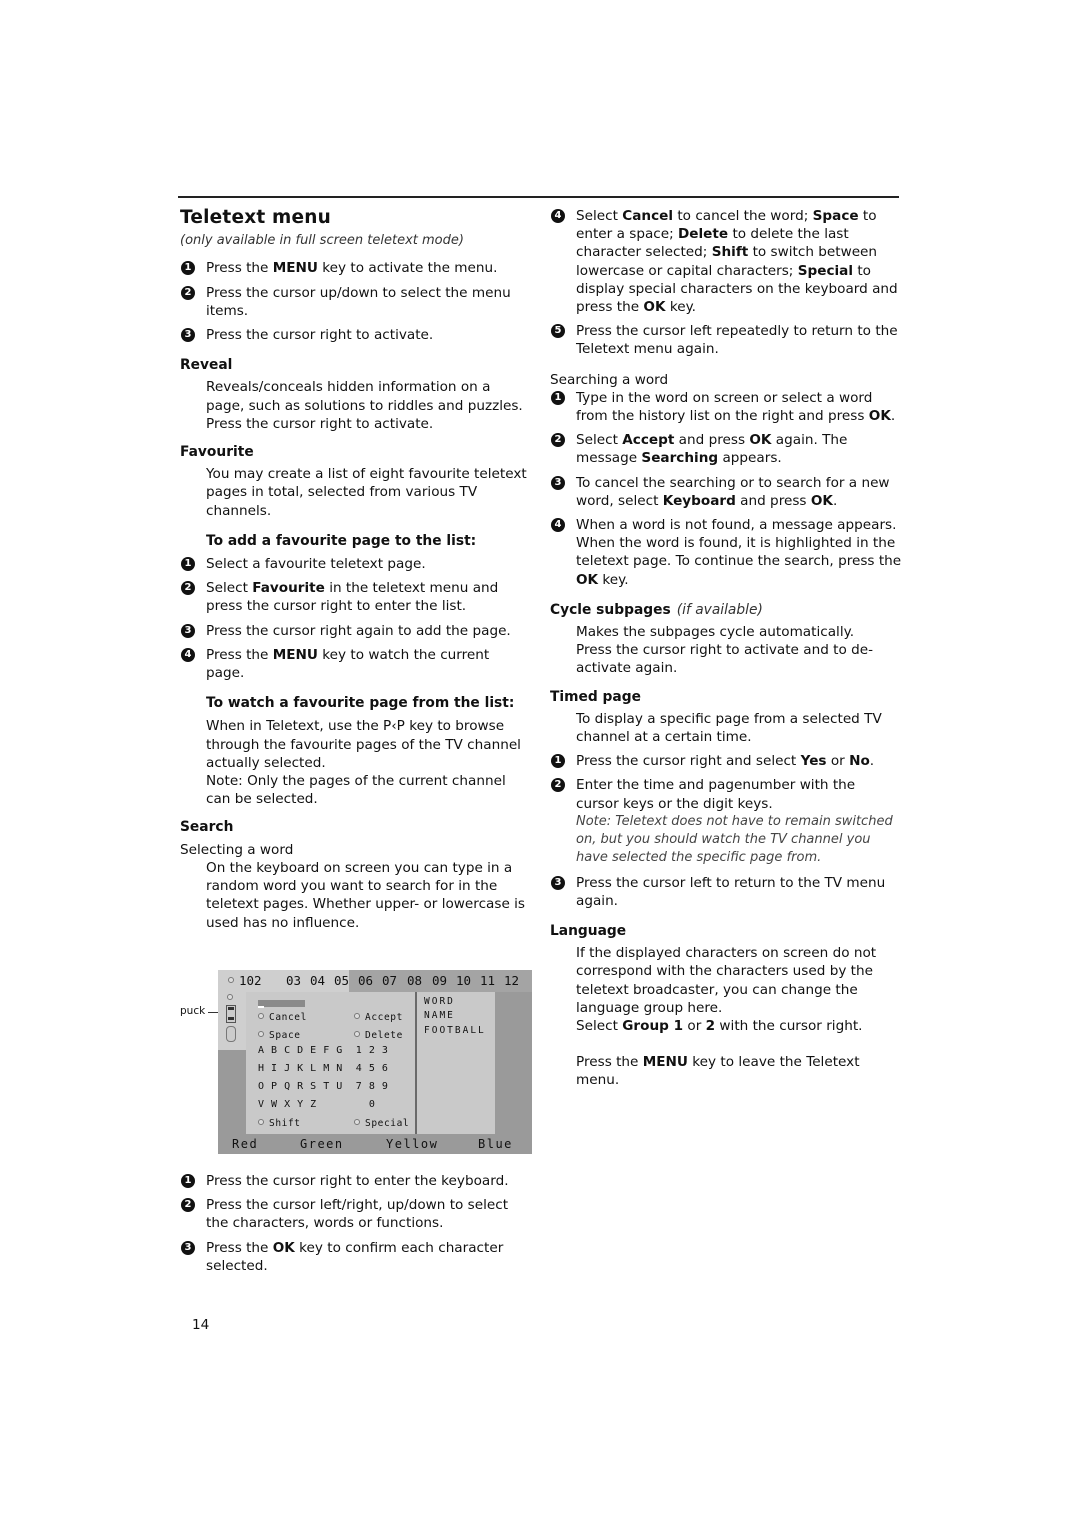 The width and height of the screenshot is (1080, 1528). I want to click on page-numbers: 102 03 04 05 06 07 08 09 10 11 12, so click(375, 981).